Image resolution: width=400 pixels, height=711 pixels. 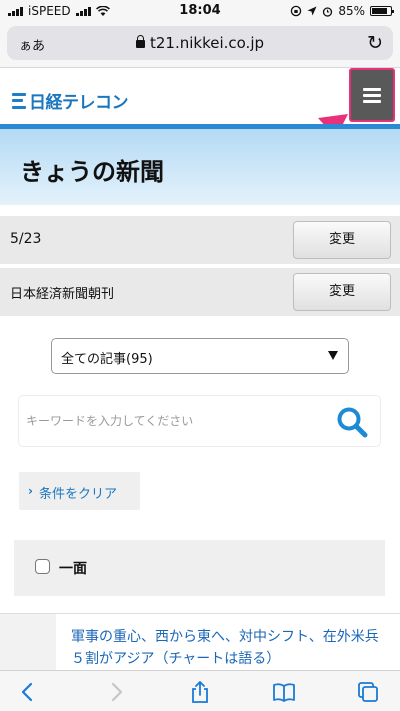 I want to click on lock-icon, so click(x=140, y=41).